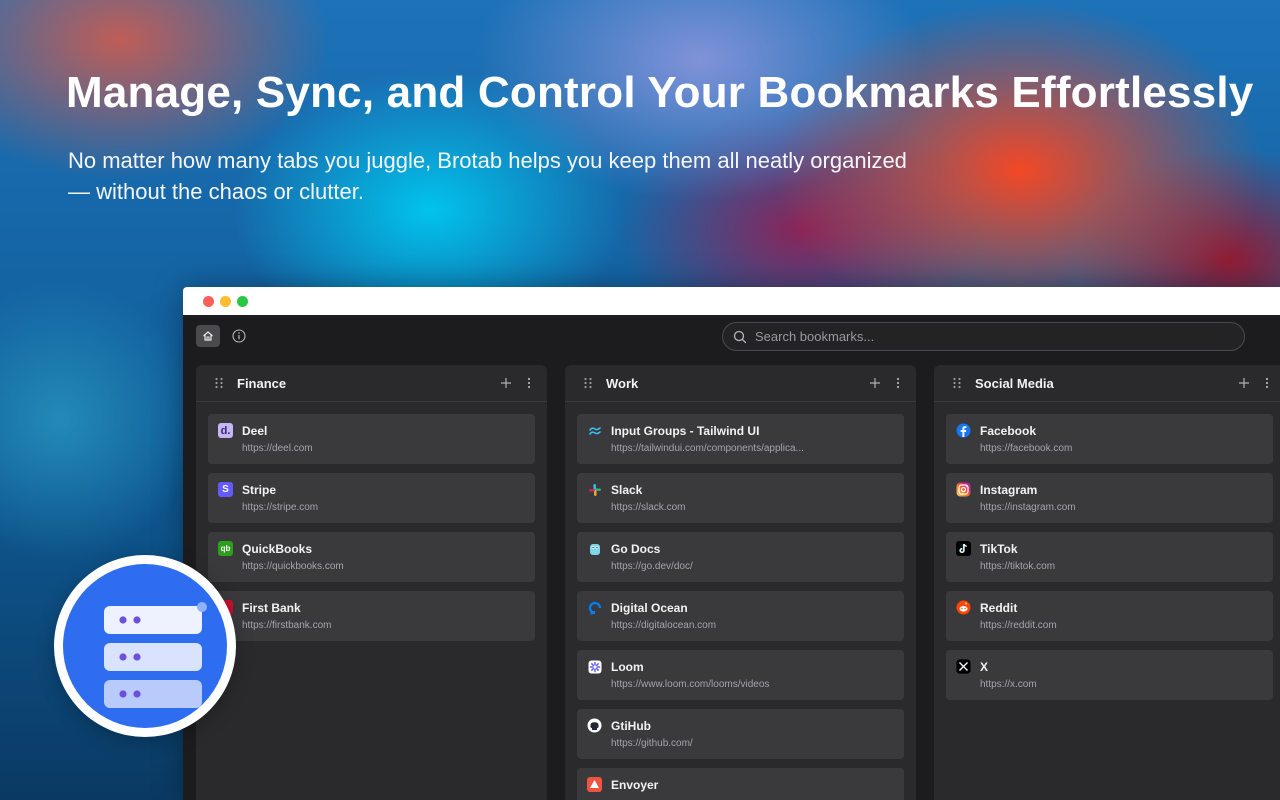 This screenshot has height=800, width=1280. I want to click on bookmark-url: https://x.com, so click(1008, 684).